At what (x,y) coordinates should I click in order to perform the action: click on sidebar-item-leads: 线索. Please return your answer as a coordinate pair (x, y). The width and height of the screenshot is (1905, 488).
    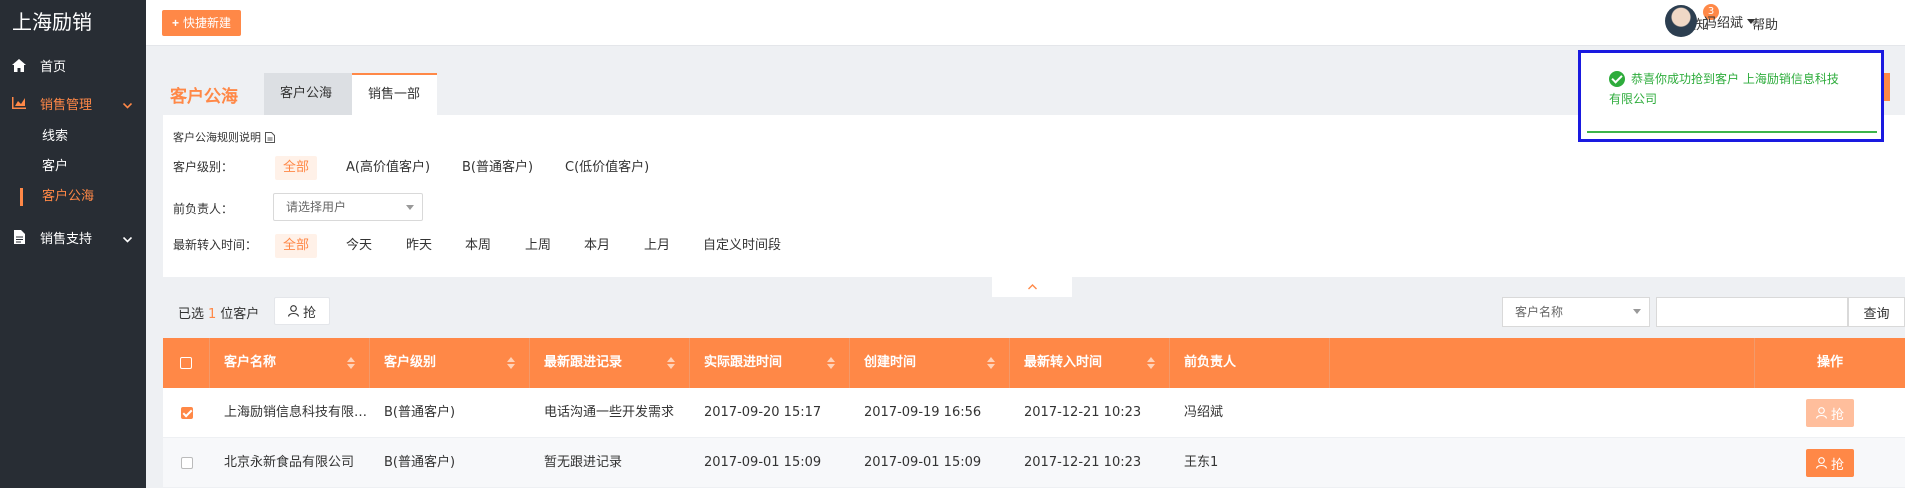
    Looking at the image, I should click on (73, 137).